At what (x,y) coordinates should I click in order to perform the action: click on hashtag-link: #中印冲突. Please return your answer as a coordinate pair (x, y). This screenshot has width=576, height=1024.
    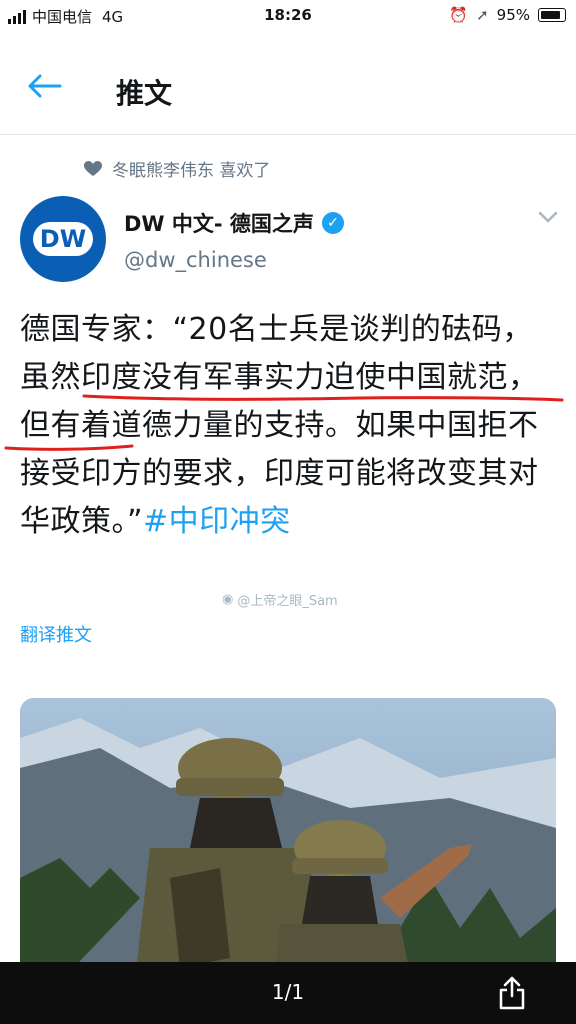
    Looking at the image, I should click on (217, 521).